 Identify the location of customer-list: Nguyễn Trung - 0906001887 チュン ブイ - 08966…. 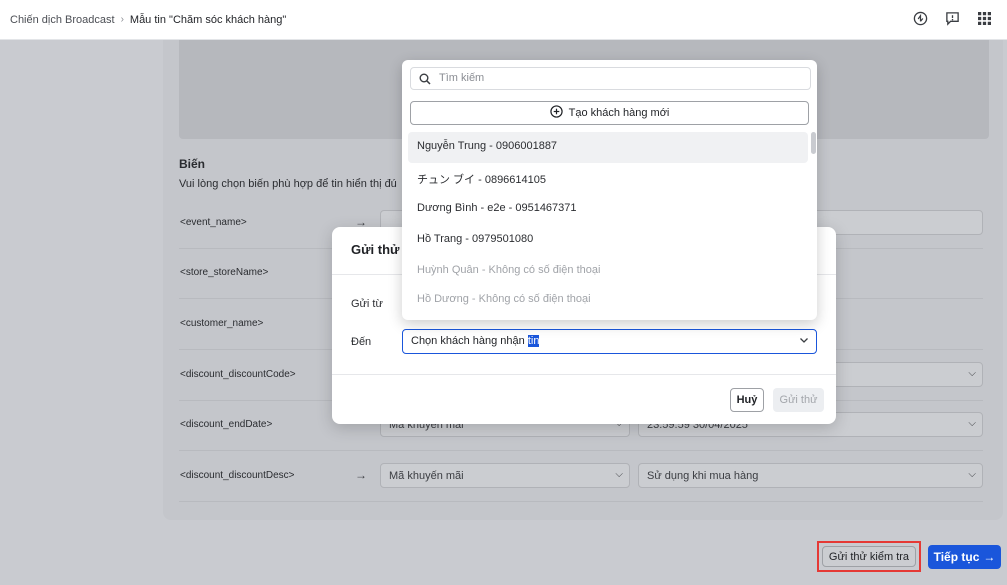
(608, 223).